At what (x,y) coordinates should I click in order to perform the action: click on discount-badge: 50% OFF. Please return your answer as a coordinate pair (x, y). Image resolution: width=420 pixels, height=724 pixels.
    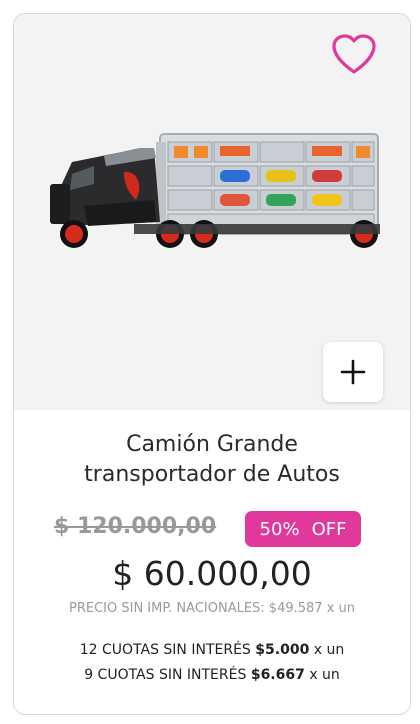
    Looking at the image, I should click on (303, 529).